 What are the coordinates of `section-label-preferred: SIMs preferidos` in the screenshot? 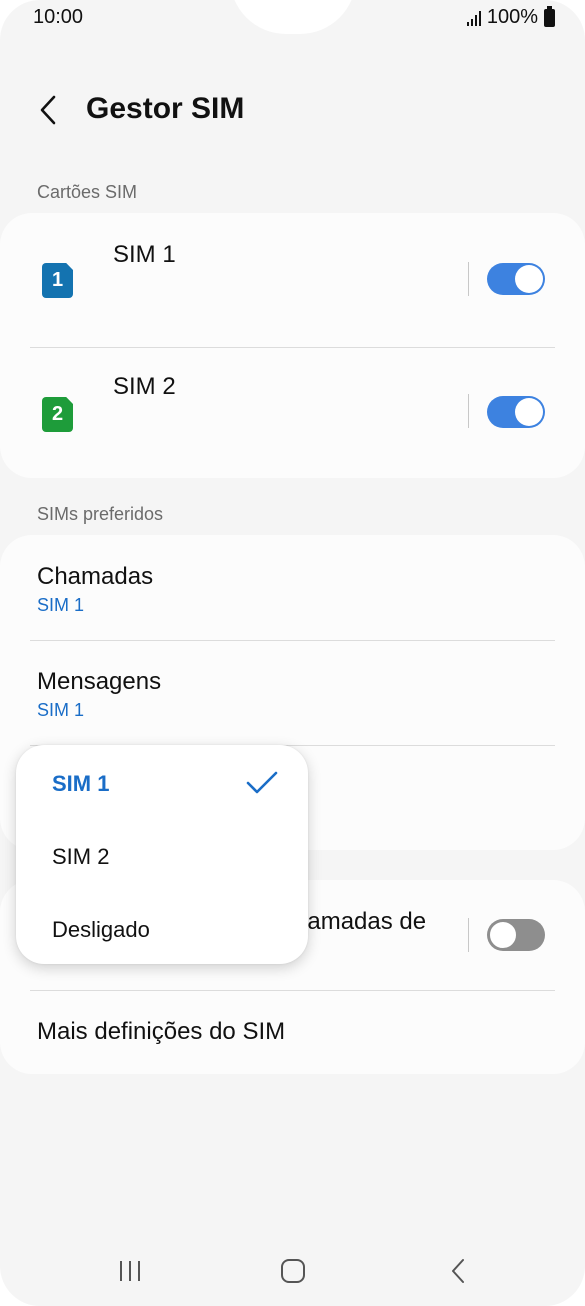 It's located at (100, 514).